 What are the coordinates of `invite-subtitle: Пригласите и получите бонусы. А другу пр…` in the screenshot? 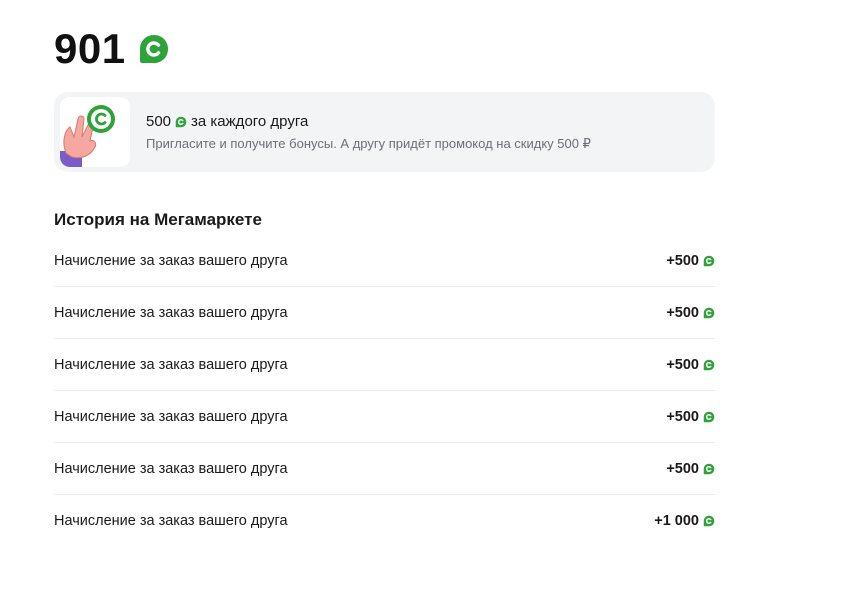 It's located at (368, 143).